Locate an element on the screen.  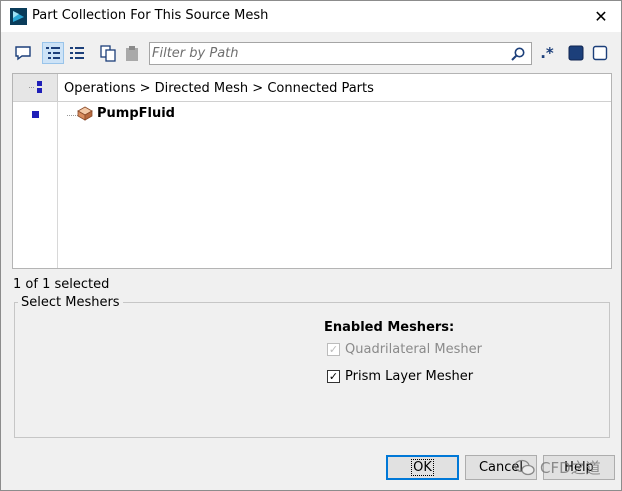
filter-input is located at coordinates (327, 53).